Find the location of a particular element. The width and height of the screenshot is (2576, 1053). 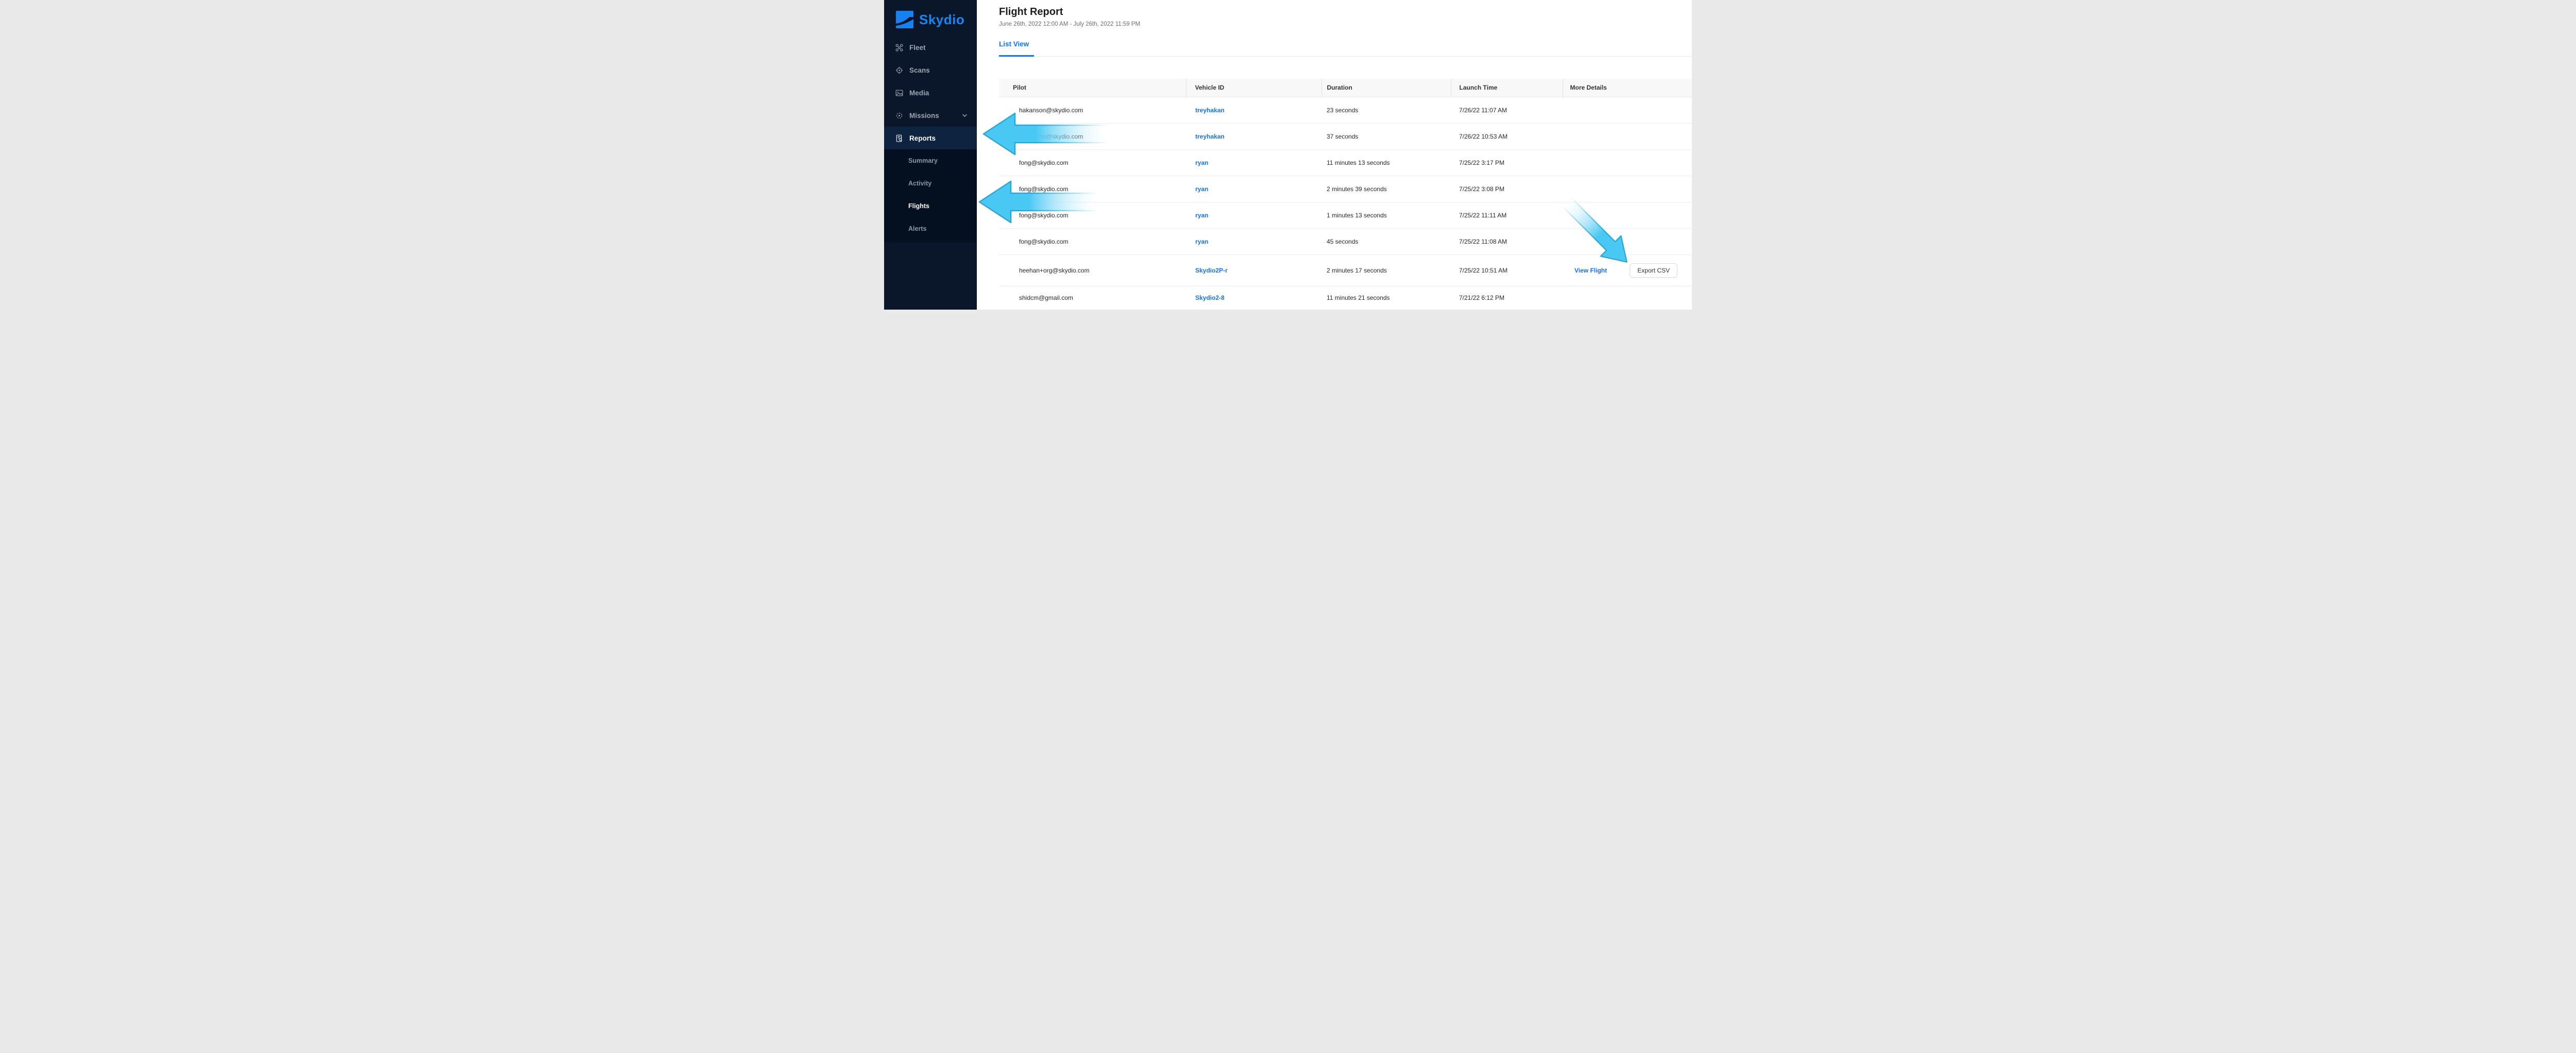

reports-submenu: Summary Activity Flights Alerts is located at coordinates (930, 196).